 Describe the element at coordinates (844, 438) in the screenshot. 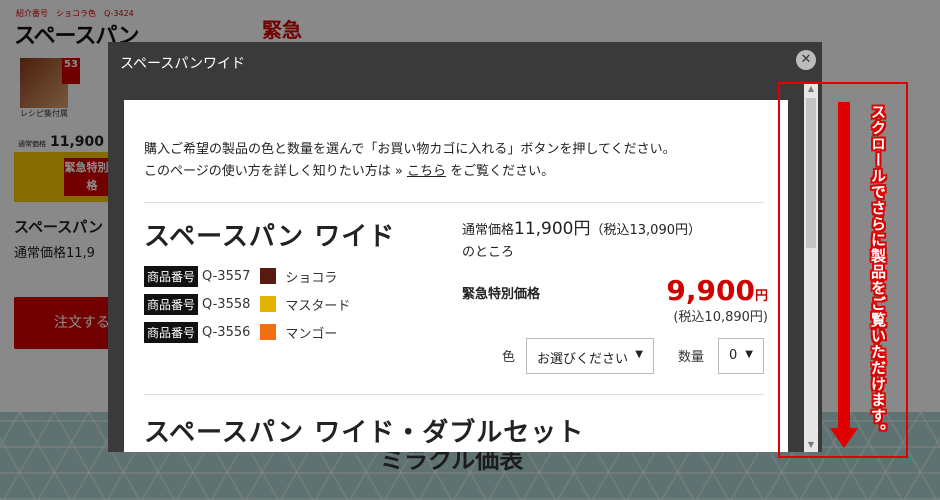

I see `arrow-head-icon` at that location.